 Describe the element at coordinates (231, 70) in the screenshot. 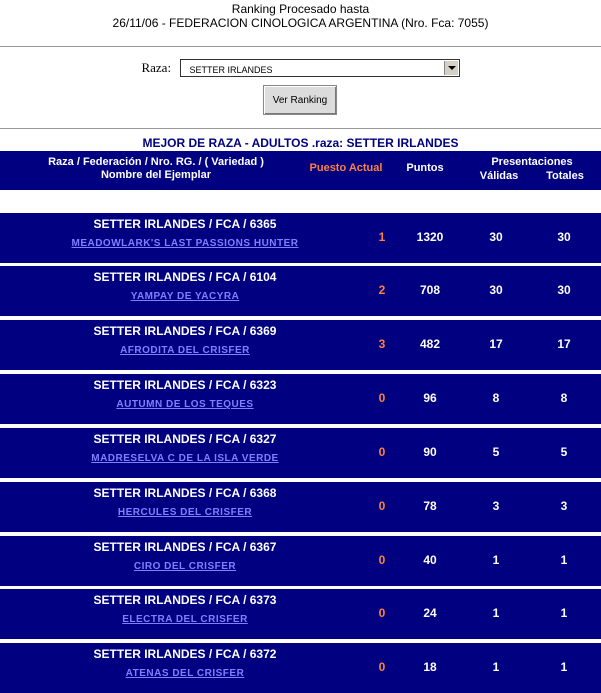

I see `raza-select-value: SETTER IRLANDES` at that location.